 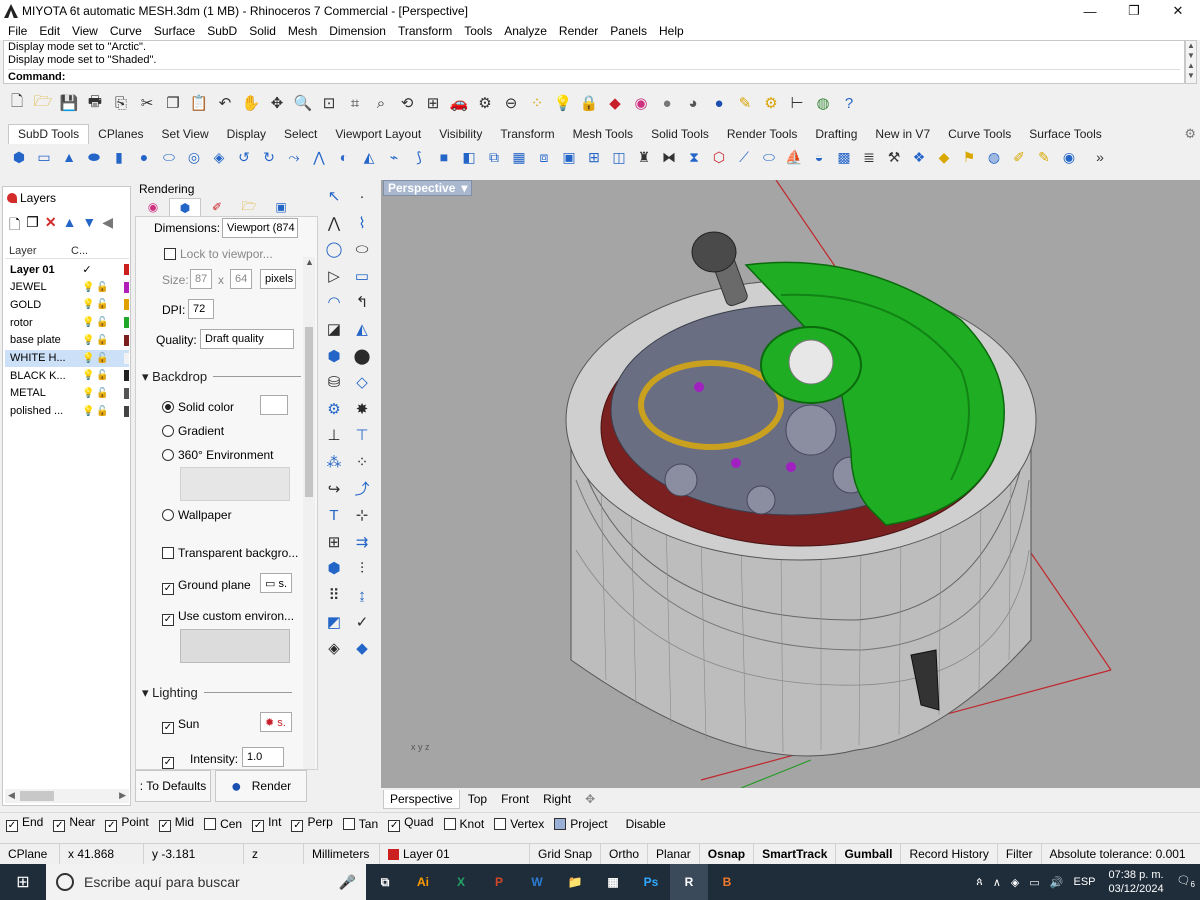 What do you see at coordinates (23, 251) in the screenshot?
I see `layer-column-header: Layer` at bounding box center [23, 251].